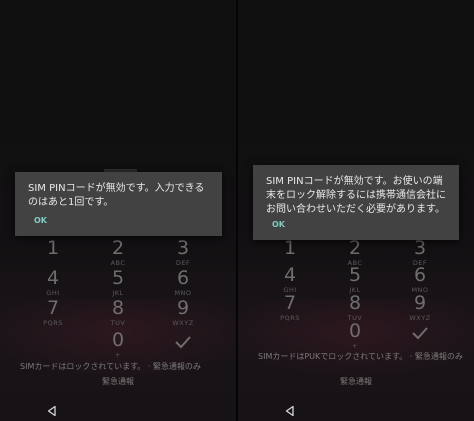 The width and height of the screenshot is (474, 421). What do you see at coordinates (53, 263) in the screenshot?
I see `key-letters` at bounding box center [53, 263].